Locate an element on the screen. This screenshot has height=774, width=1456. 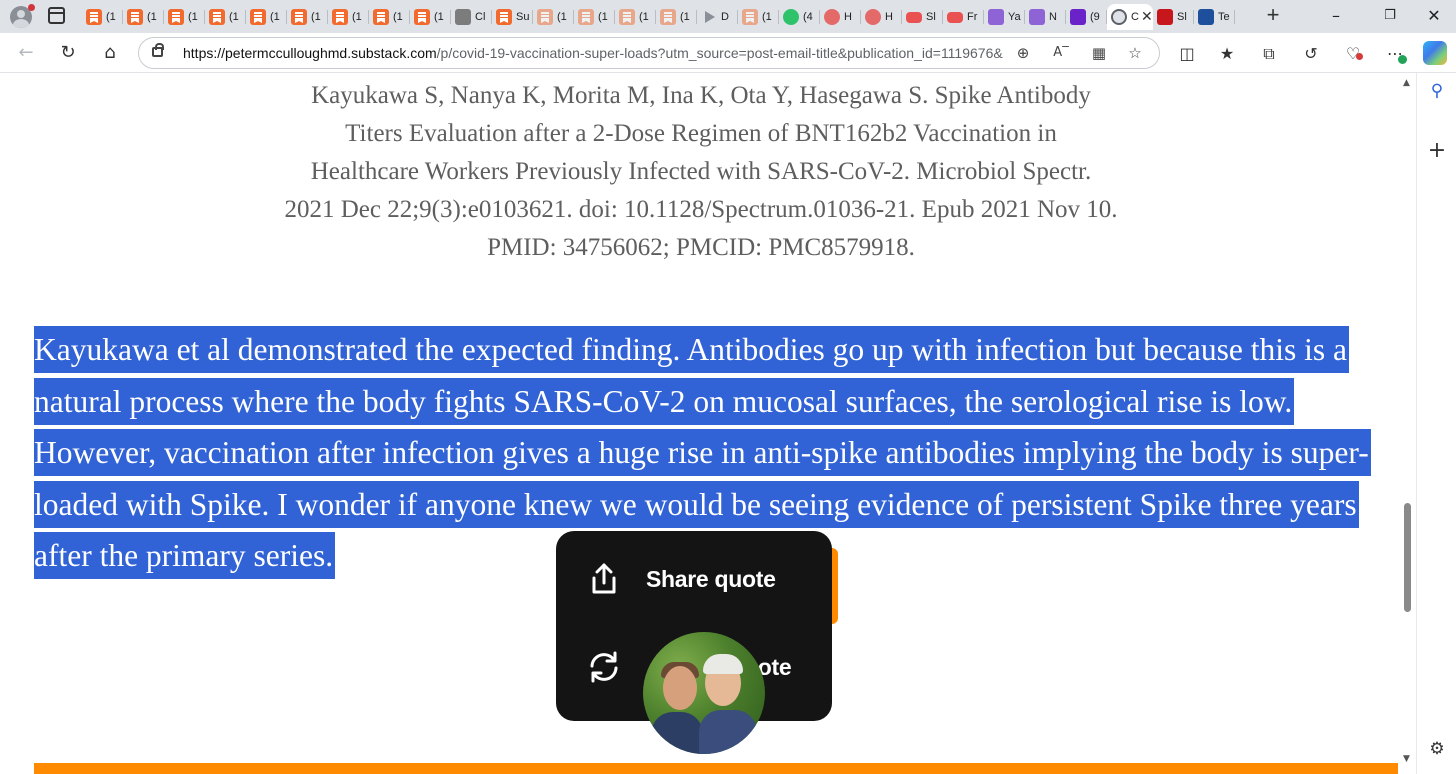
avatar-face is located at coordinates (680, 688).